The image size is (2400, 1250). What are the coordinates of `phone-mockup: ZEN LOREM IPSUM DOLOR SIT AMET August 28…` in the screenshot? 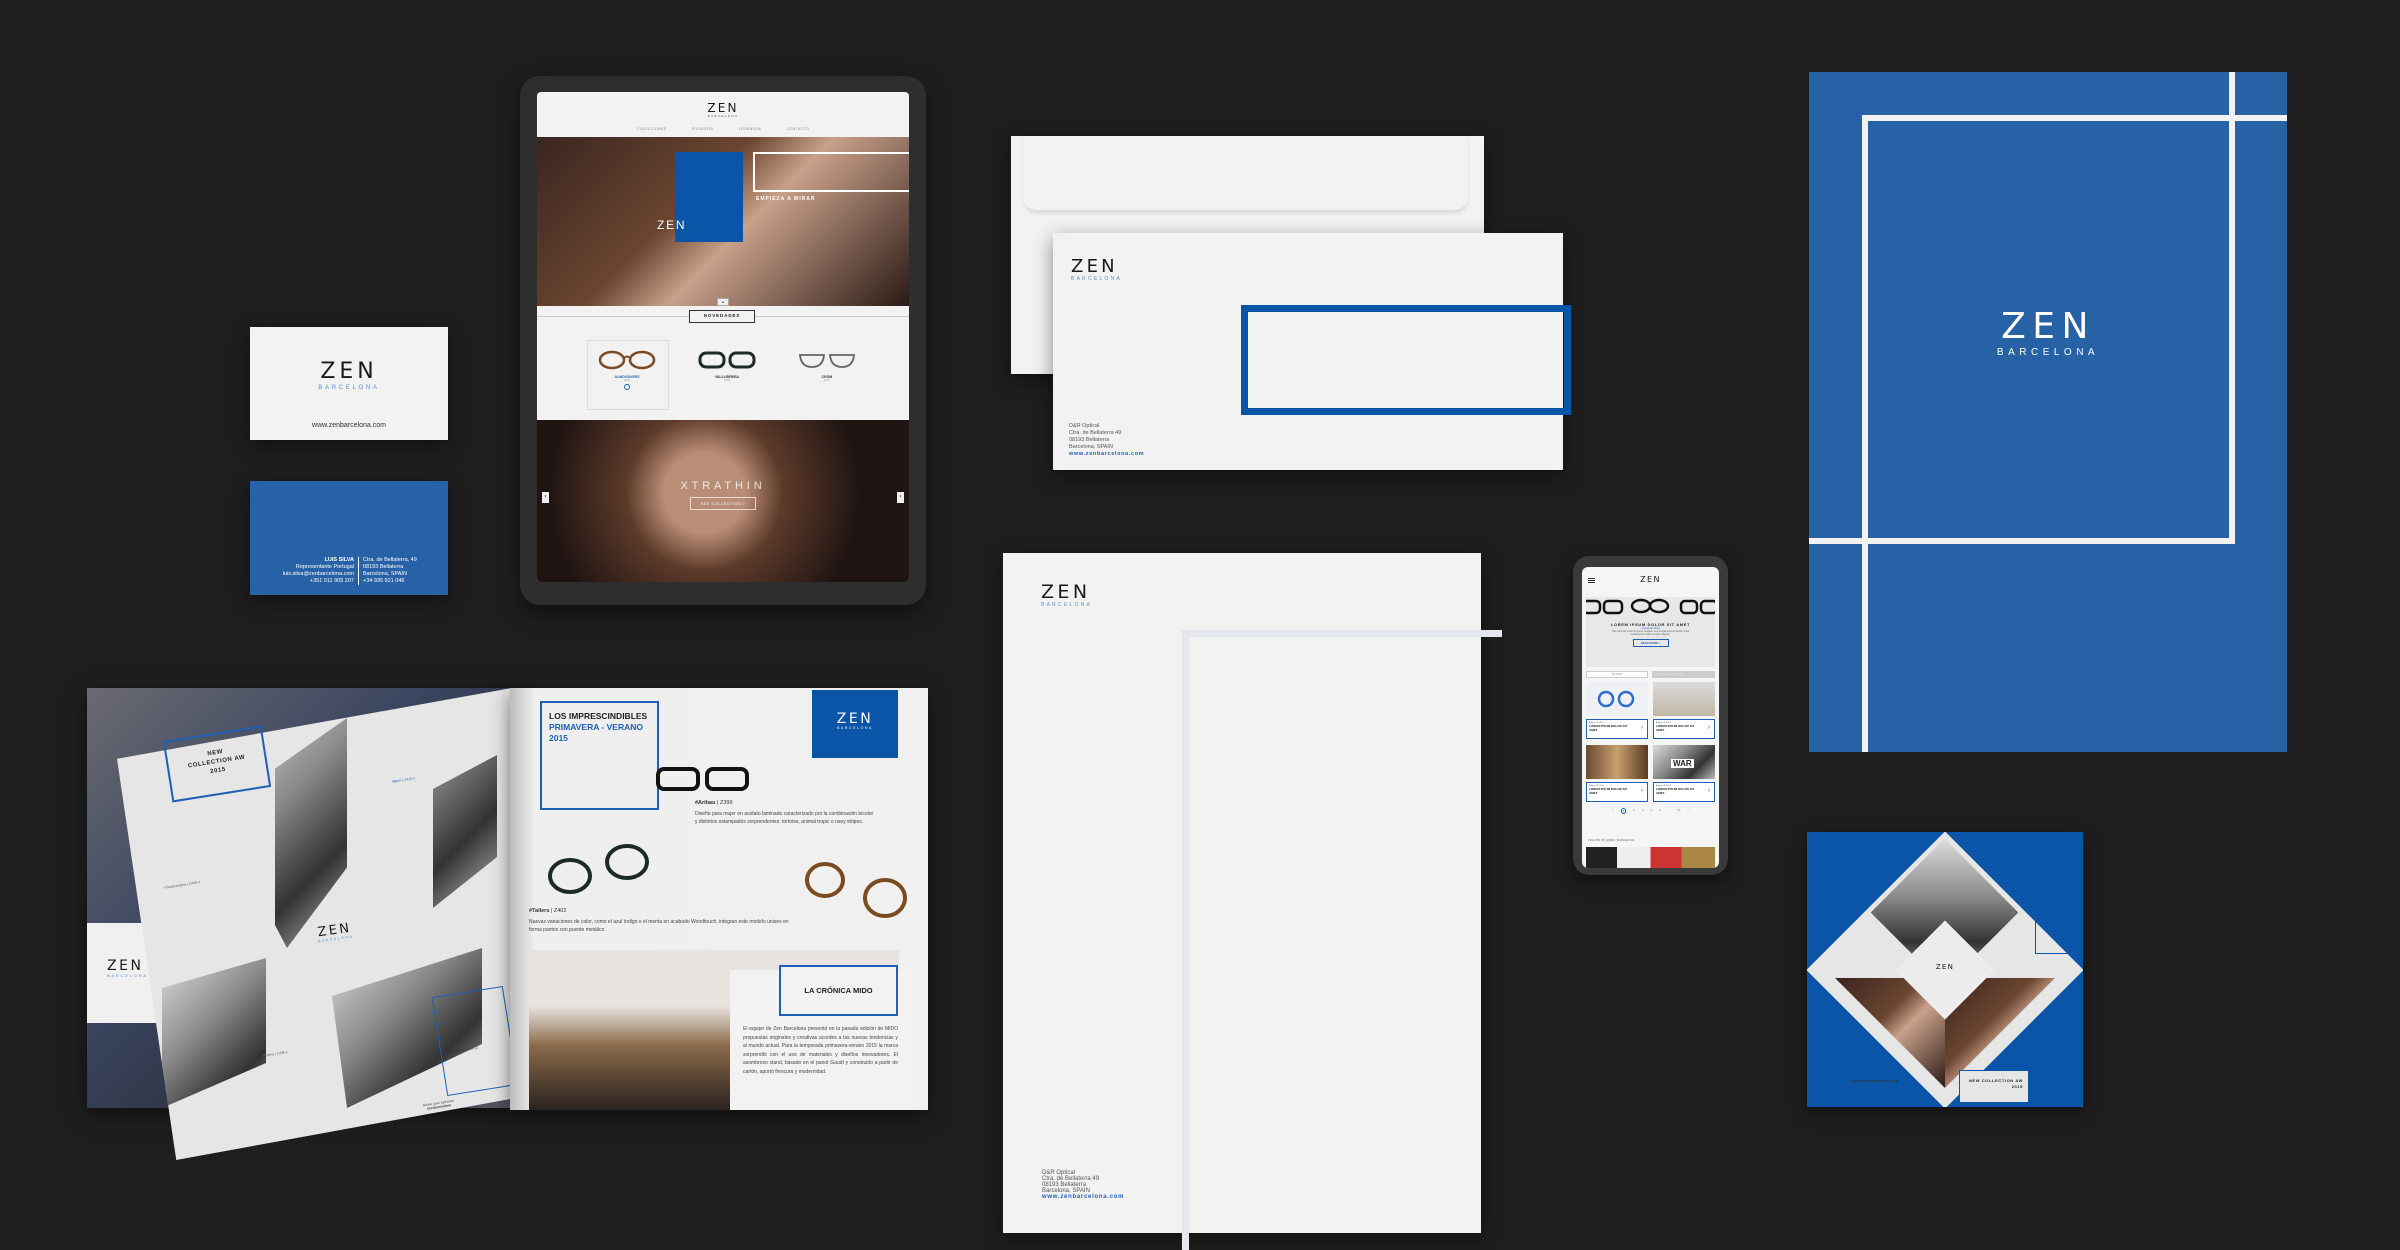 It's located at (1650, 715).